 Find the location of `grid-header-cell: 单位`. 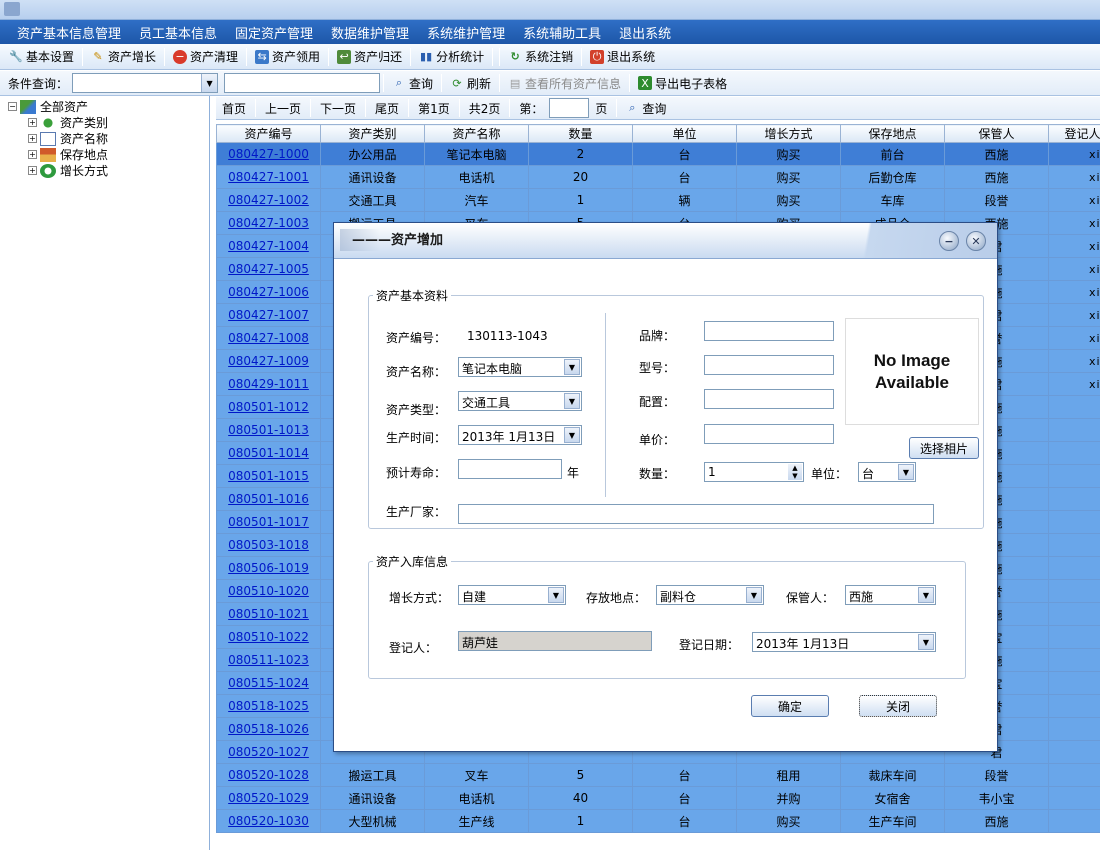

grid-header-cell: 单位 is located at coordinates (684, 133).